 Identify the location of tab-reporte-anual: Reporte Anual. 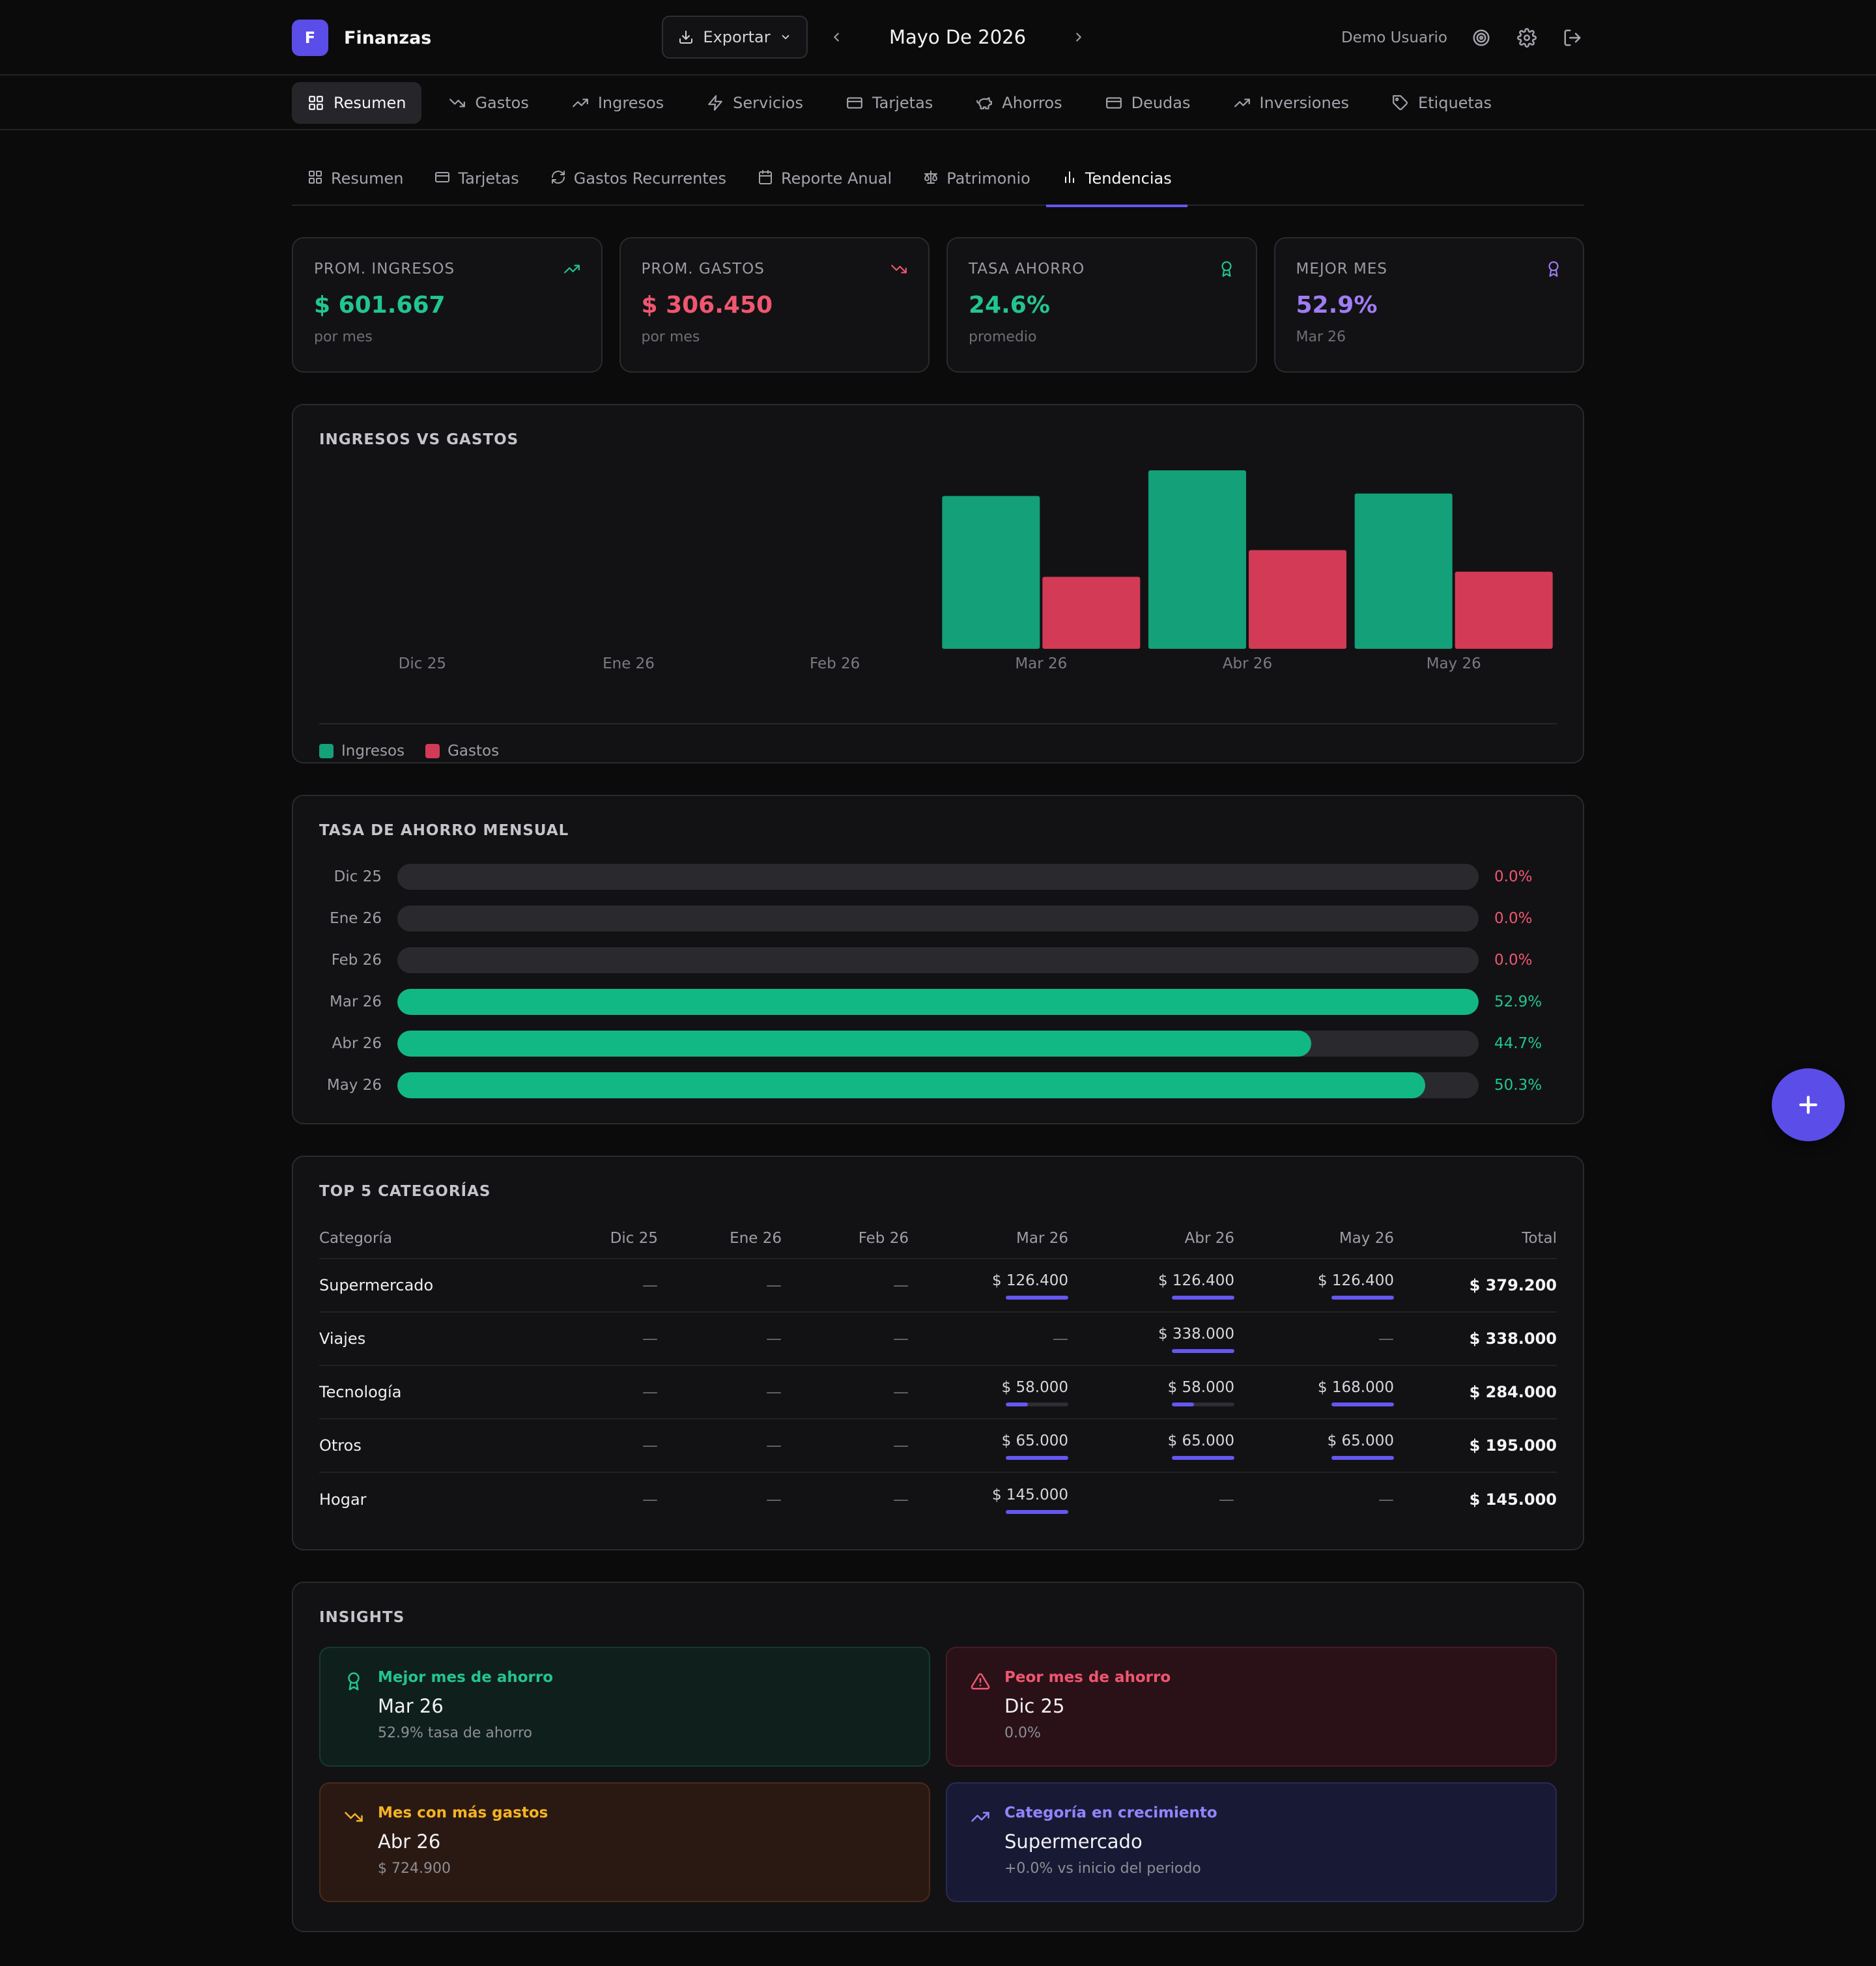
(825, 168).